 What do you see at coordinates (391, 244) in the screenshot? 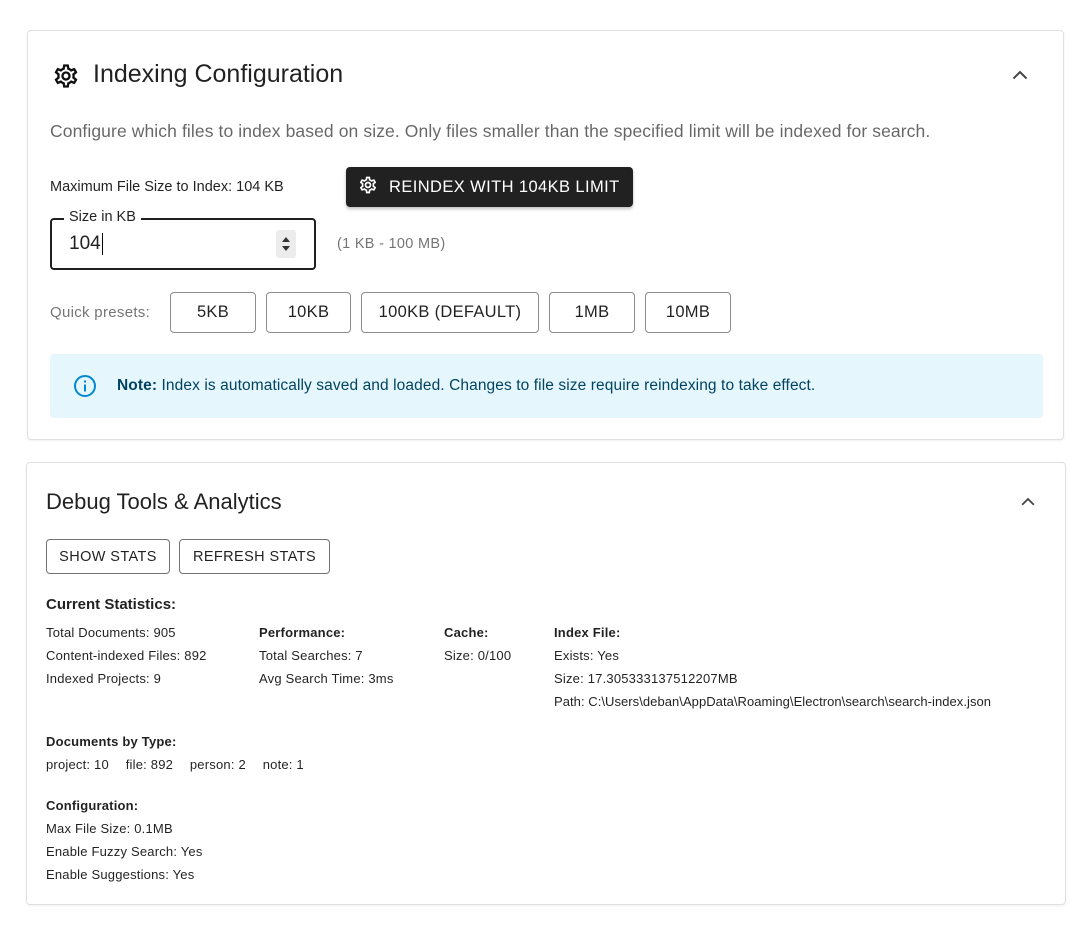
I see `size-range-hint: (1 KB - 100 MB)` at bounding box center [391, 244].